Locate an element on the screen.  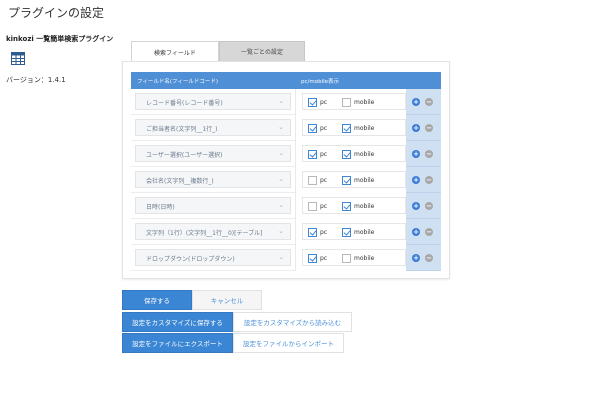
cancel-button: キャンセル is located at coordinates (227, 300).